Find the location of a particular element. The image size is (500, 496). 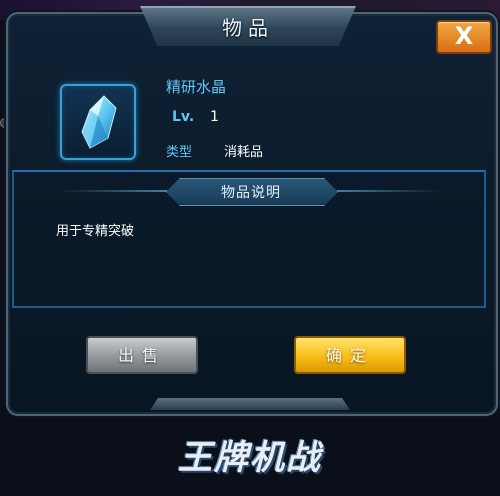

divider-right is located at coordinates (388, 191).